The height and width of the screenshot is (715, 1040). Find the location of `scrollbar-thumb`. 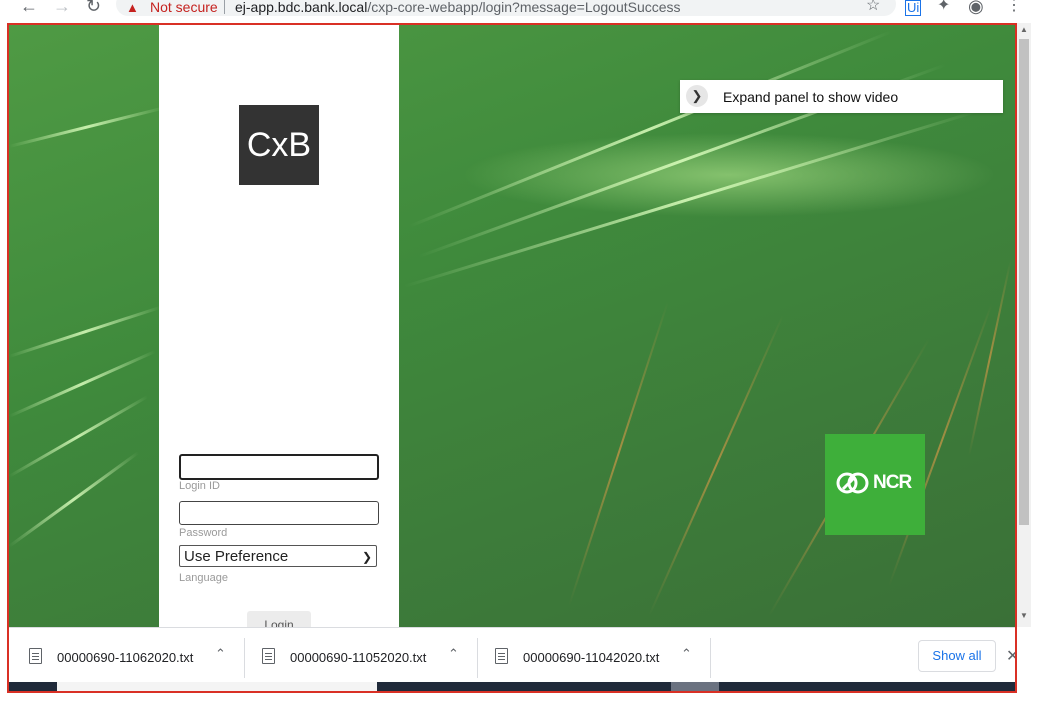

scrollbar-thumb is located at coordinates (1024, 282).